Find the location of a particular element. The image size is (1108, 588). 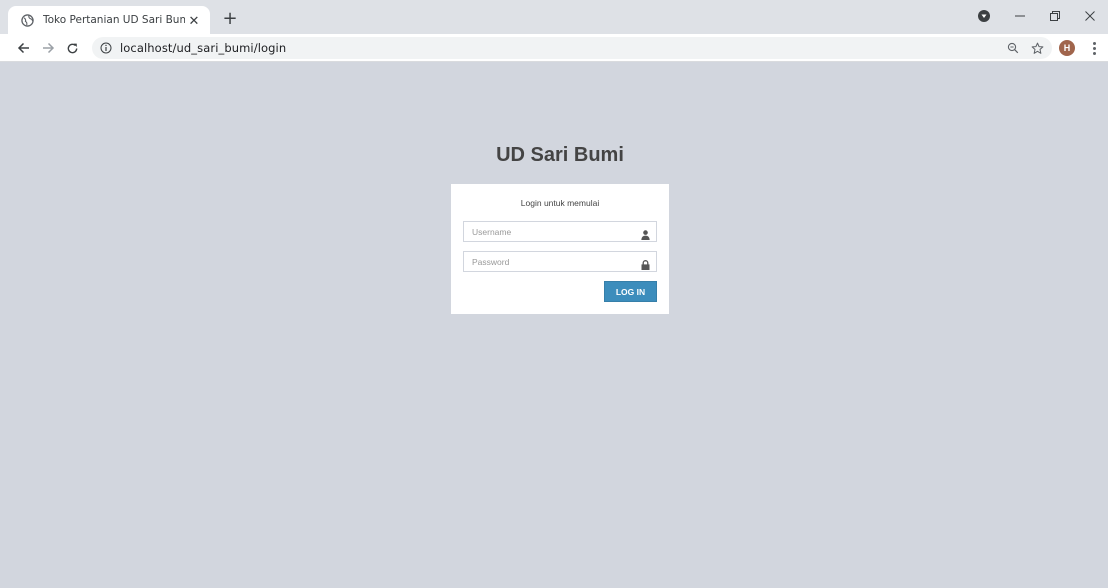

password-input is located at coordinates (560, 262).